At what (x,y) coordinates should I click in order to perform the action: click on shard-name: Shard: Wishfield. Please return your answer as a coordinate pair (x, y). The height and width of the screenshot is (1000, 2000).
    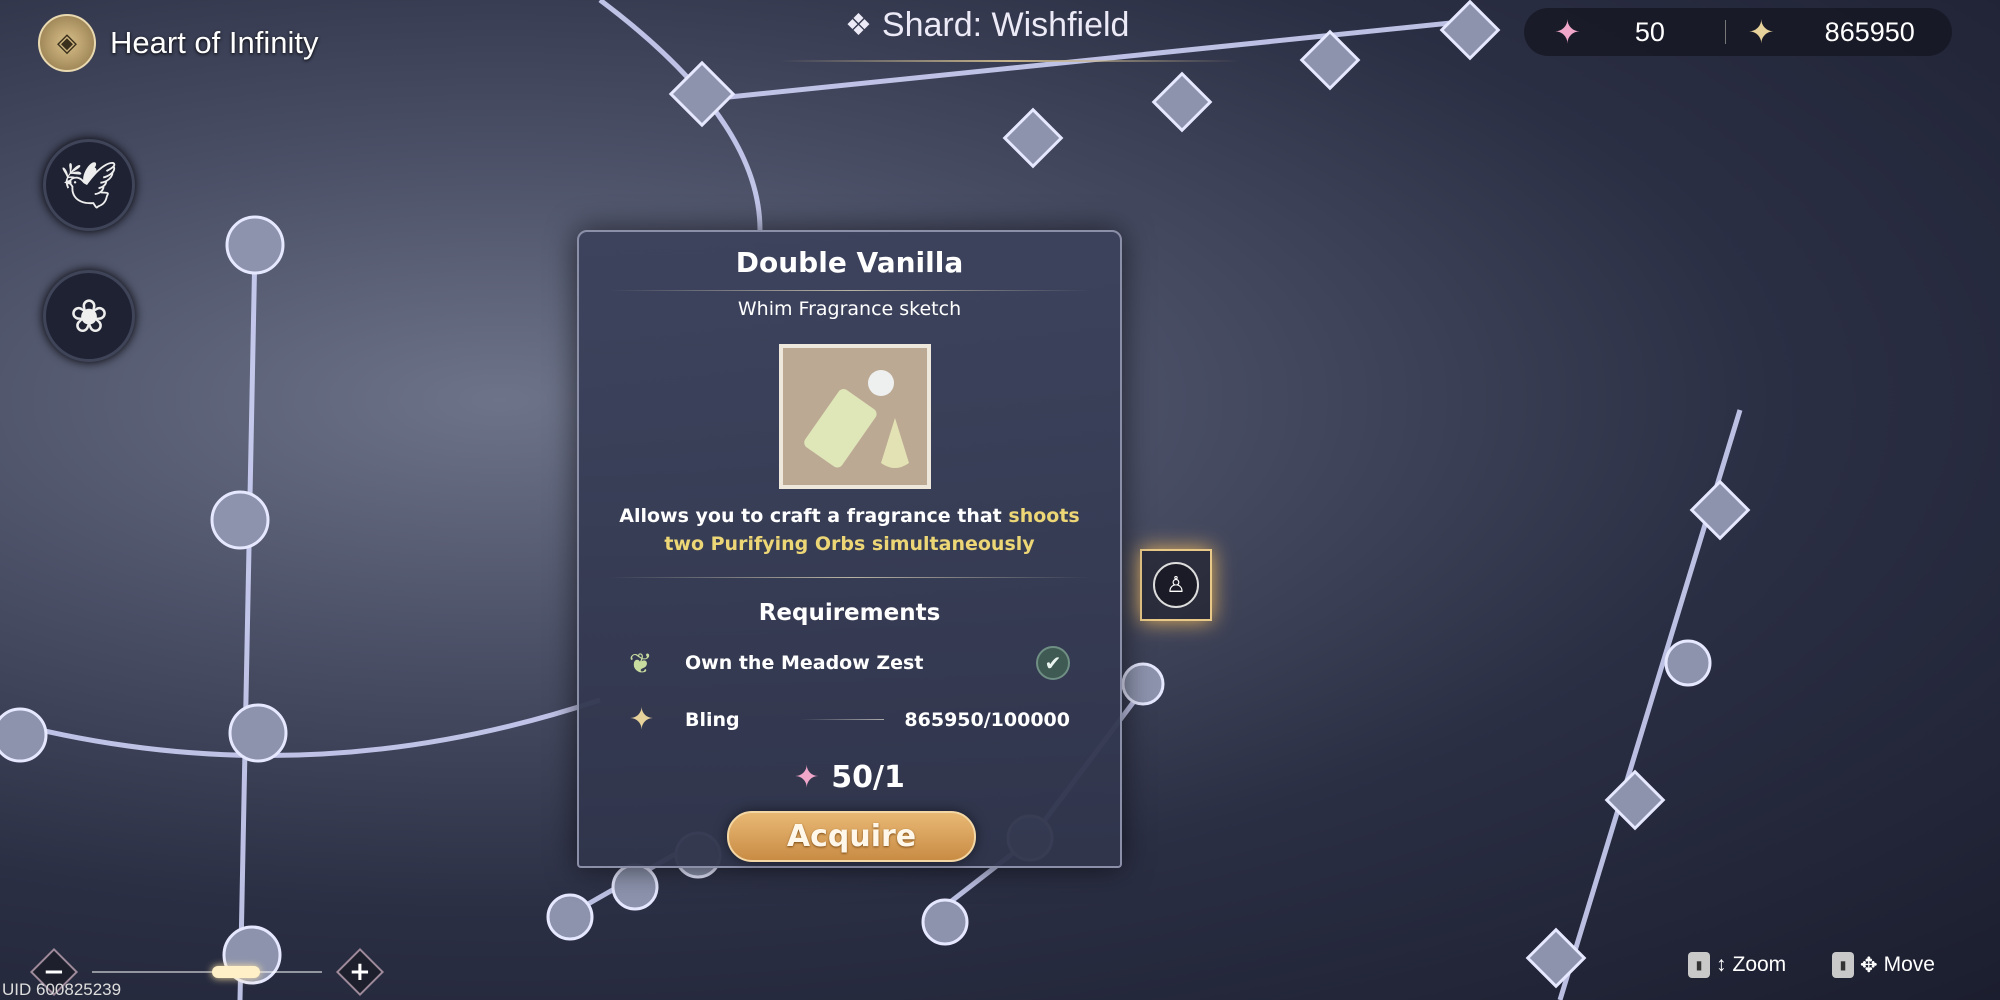
    Looking at the image, I should click on (1005, 25).